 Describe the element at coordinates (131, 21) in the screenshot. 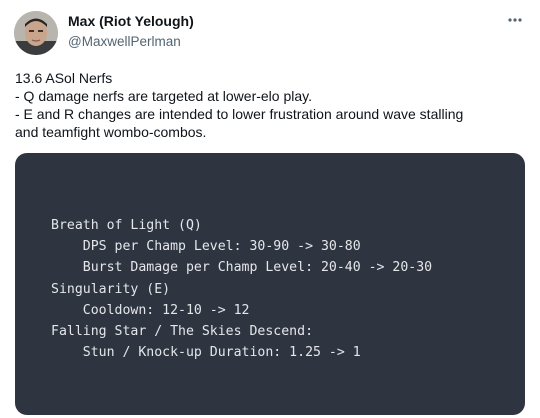

I see `author-display-name: Max (Riot Yelough)` at that location.